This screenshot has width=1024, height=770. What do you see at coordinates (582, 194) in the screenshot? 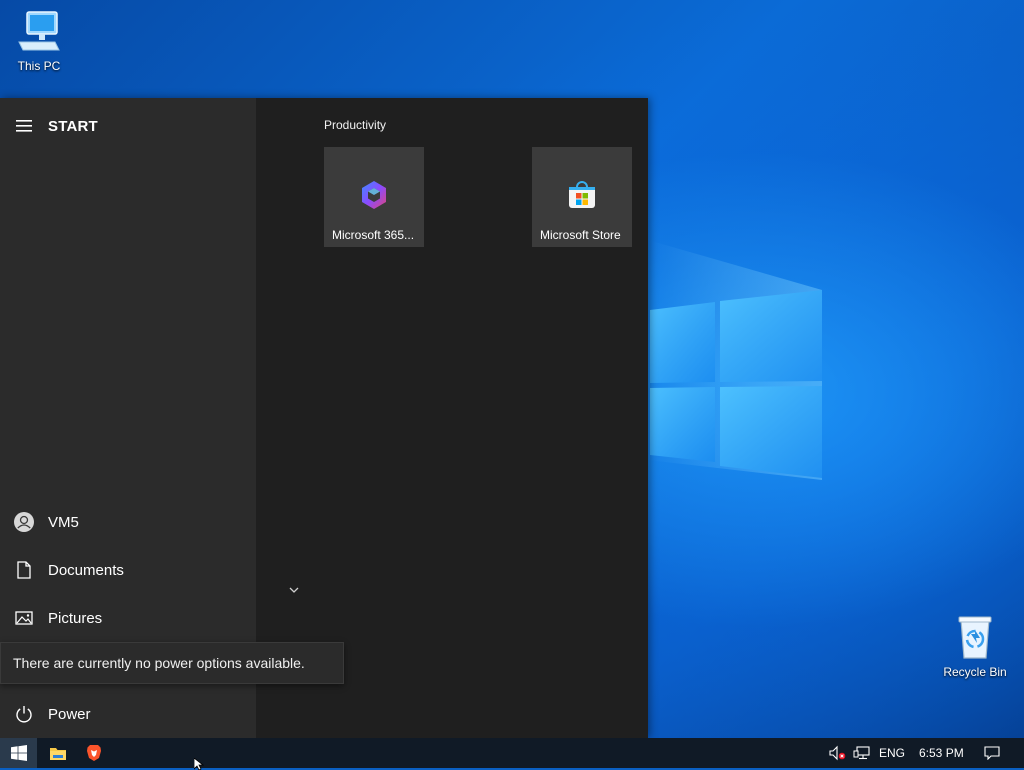
I see `microsoft-store-icon` at bounding box center [582, 194].